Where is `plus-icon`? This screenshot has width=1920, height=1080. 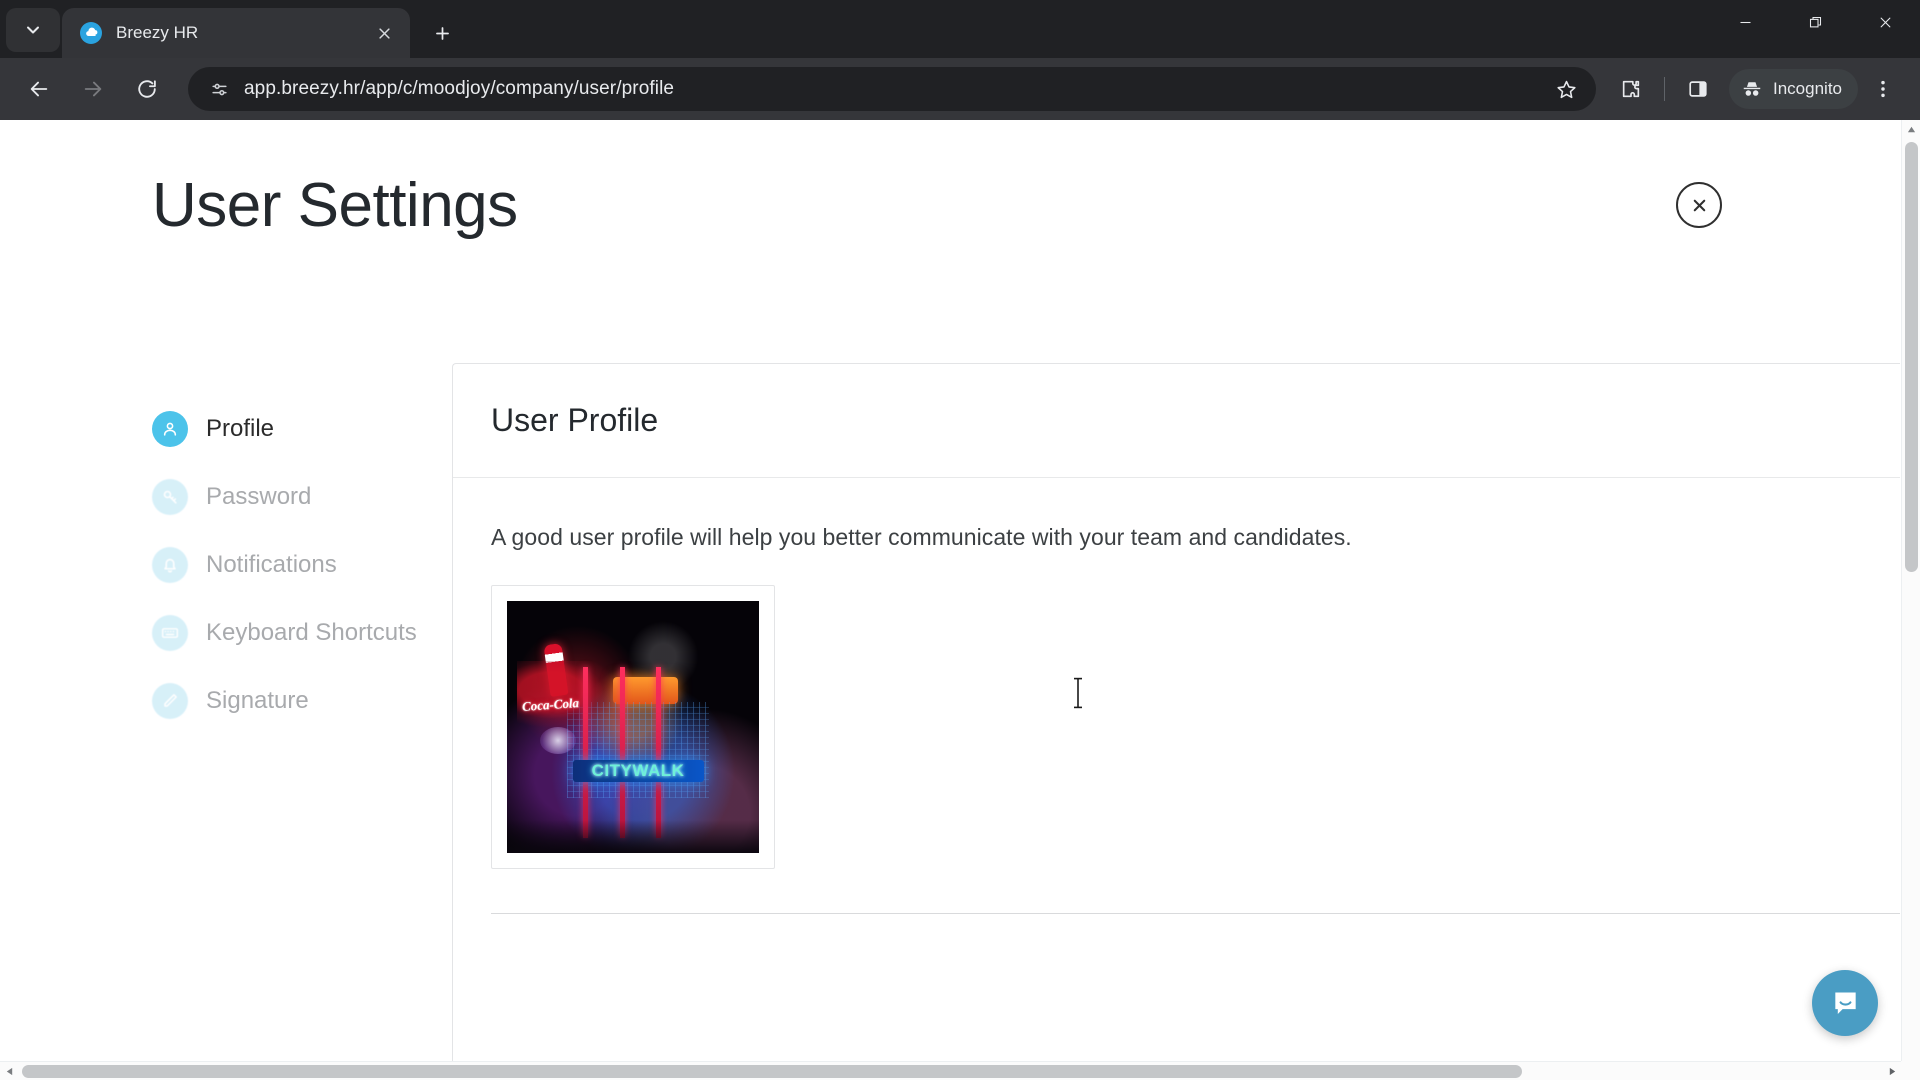 plus-icon is located at coordinates (442, 33).